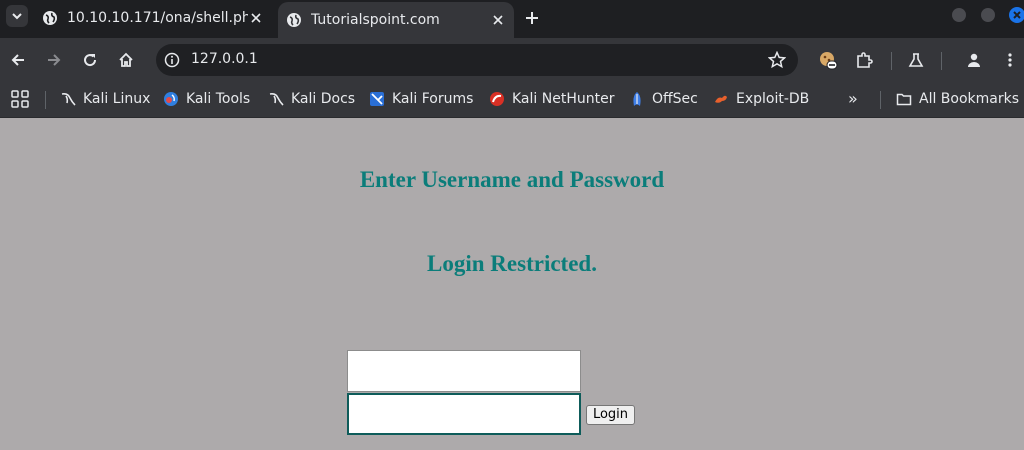 This screenshot has height=450, width=1024. I want to click on login-button: Login, so click(610, 415).